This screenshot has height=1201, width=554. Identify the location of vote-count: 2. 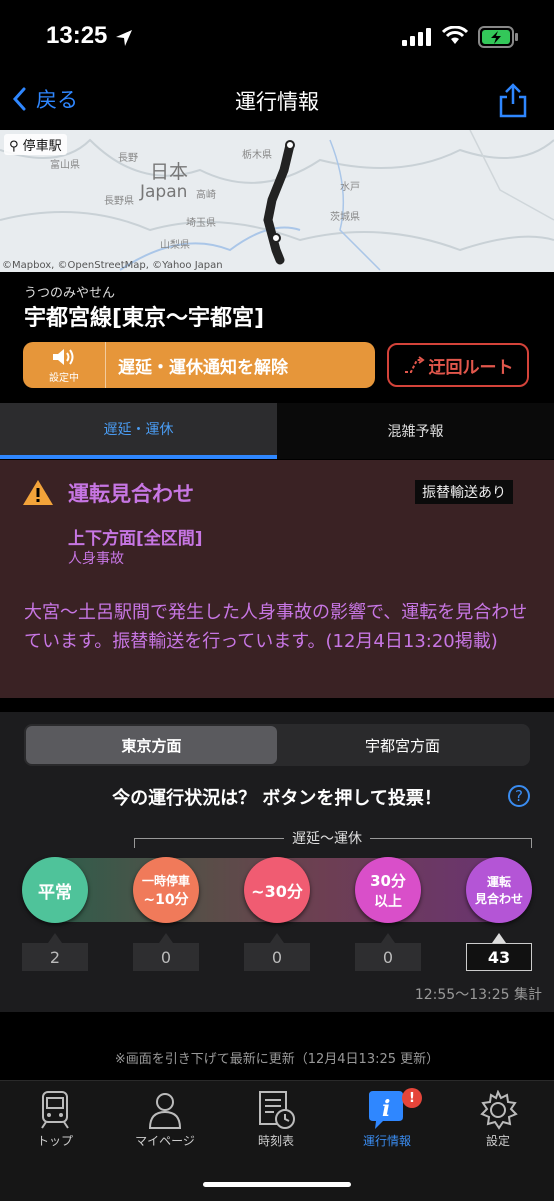
(55, 957).